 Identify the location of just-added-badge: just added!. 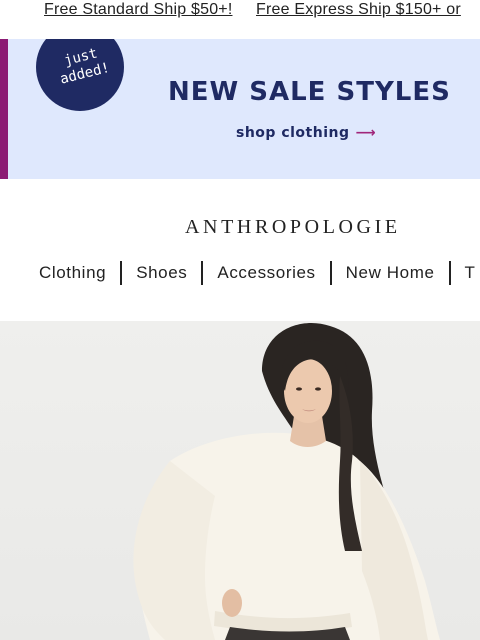
(80, 75).